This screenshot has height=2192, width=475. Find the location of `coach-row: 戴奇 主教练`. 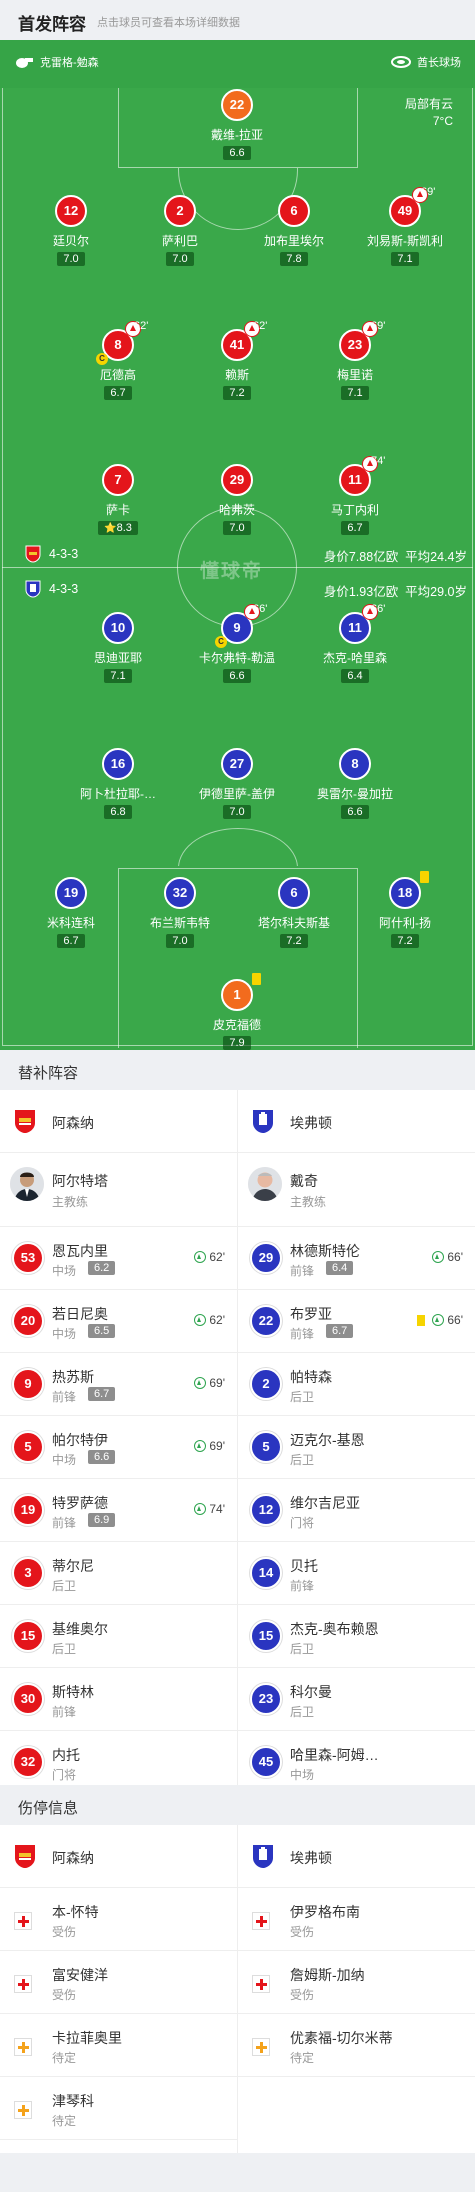

coach-row: 戴奇 主教练 is located at coordinates (356, 1190).